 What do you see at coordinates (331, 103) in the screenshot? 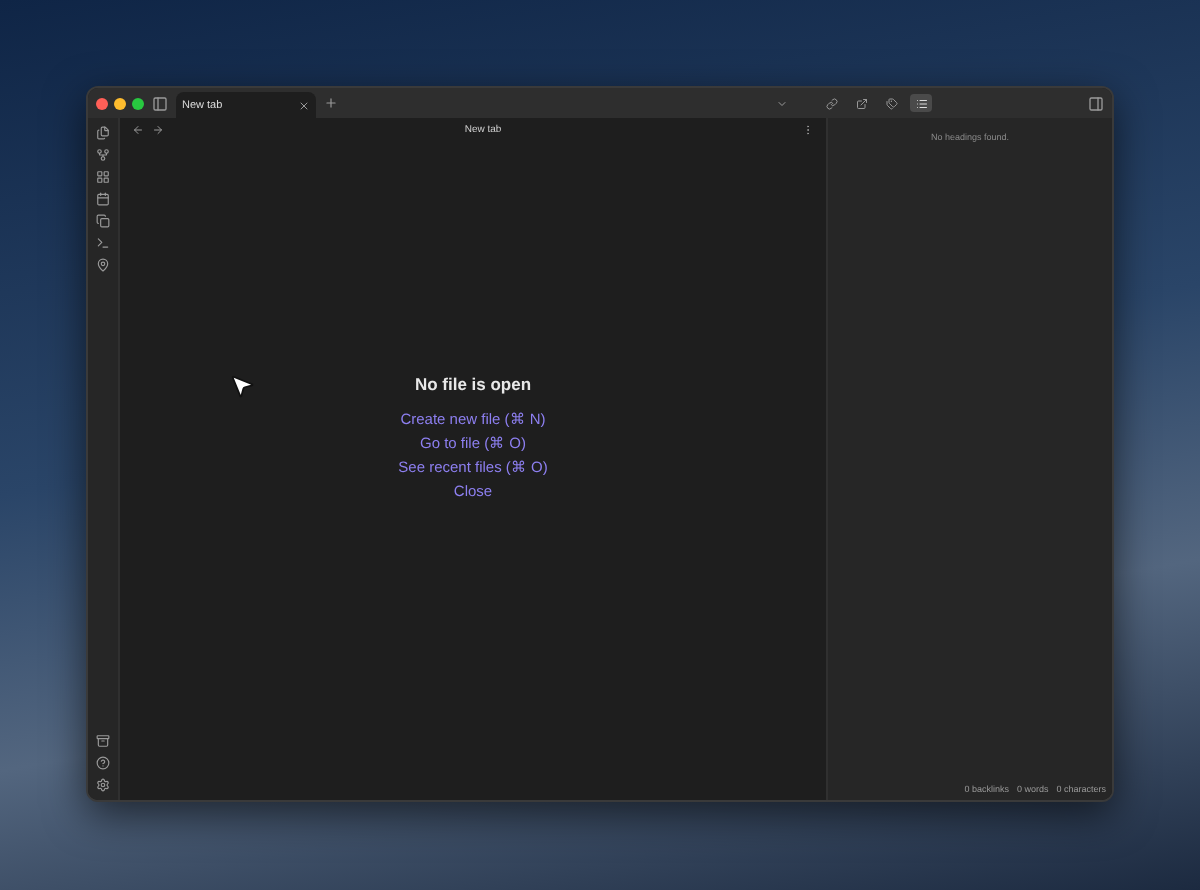
I see `plus-icon` at bounding box center [331, 103].